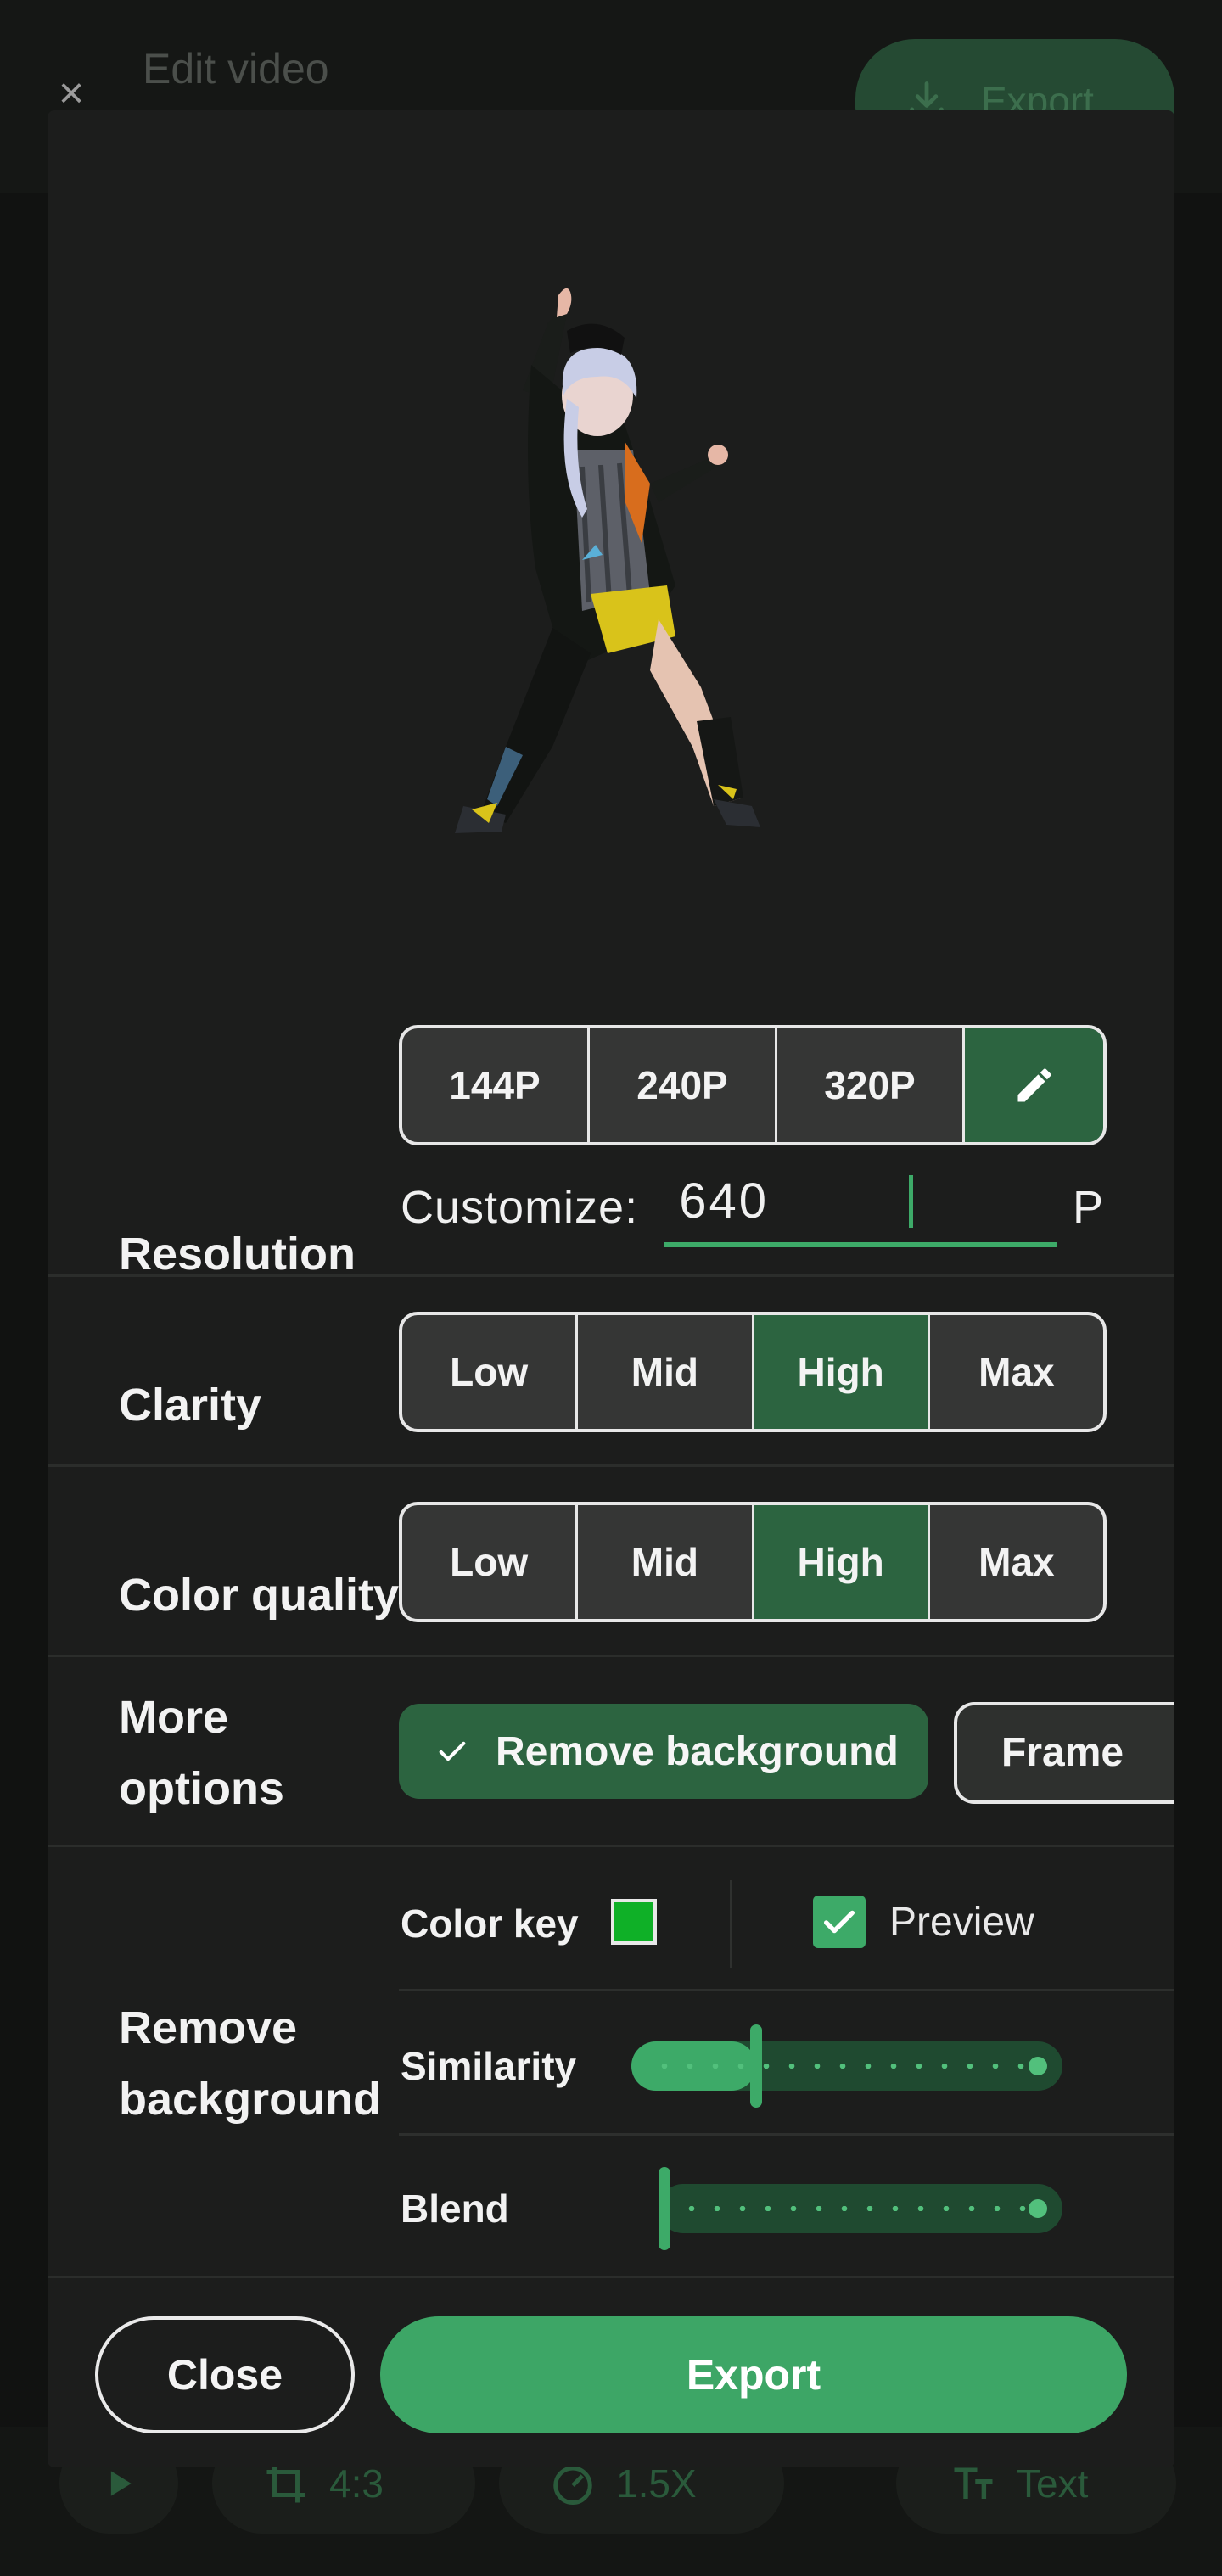 This screenshot has height=2576, width=1222. What do you see at coordinates (634, 1922) in the screenshot?
I see `color-key-swatch` at bounding box center [634, 1922].